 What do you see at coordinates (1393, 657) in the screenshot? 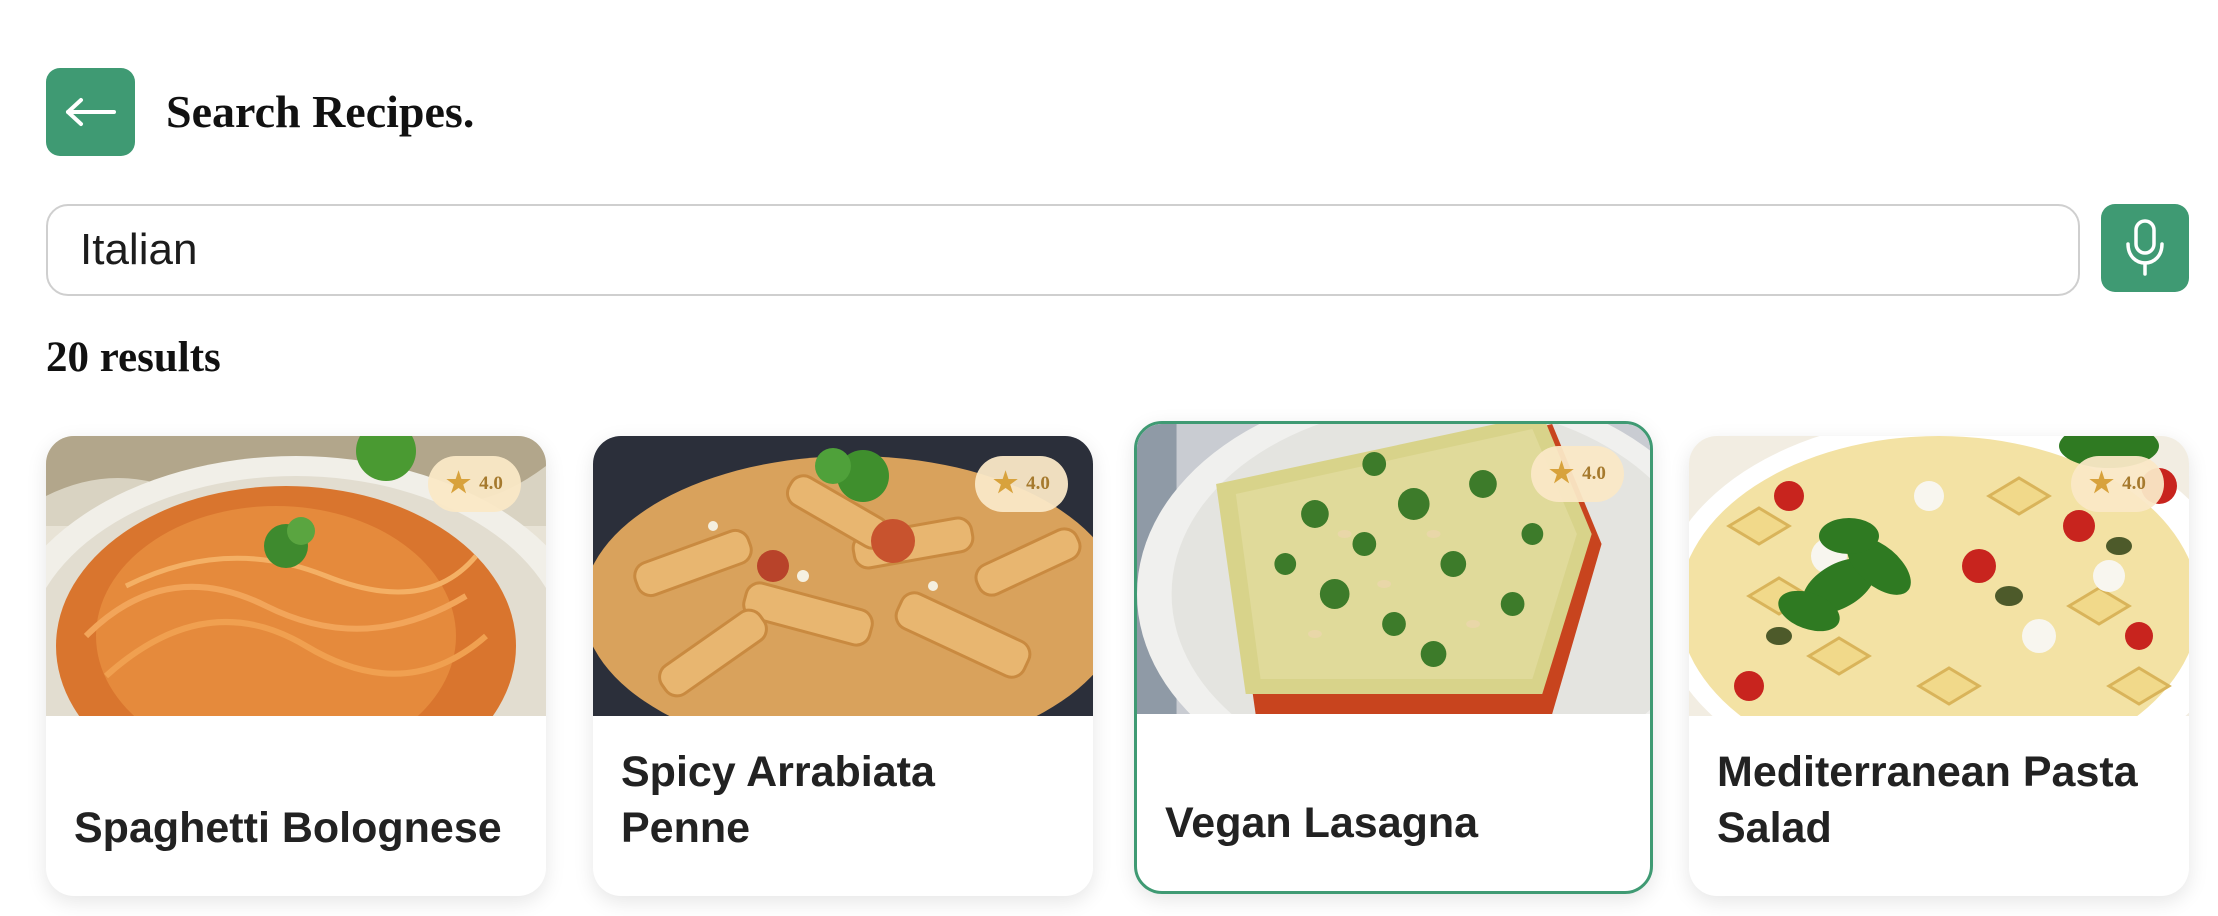
I see `recipe-card: ★ 4.0 Vegan Lasagna` at bounding box center [1393, 657].